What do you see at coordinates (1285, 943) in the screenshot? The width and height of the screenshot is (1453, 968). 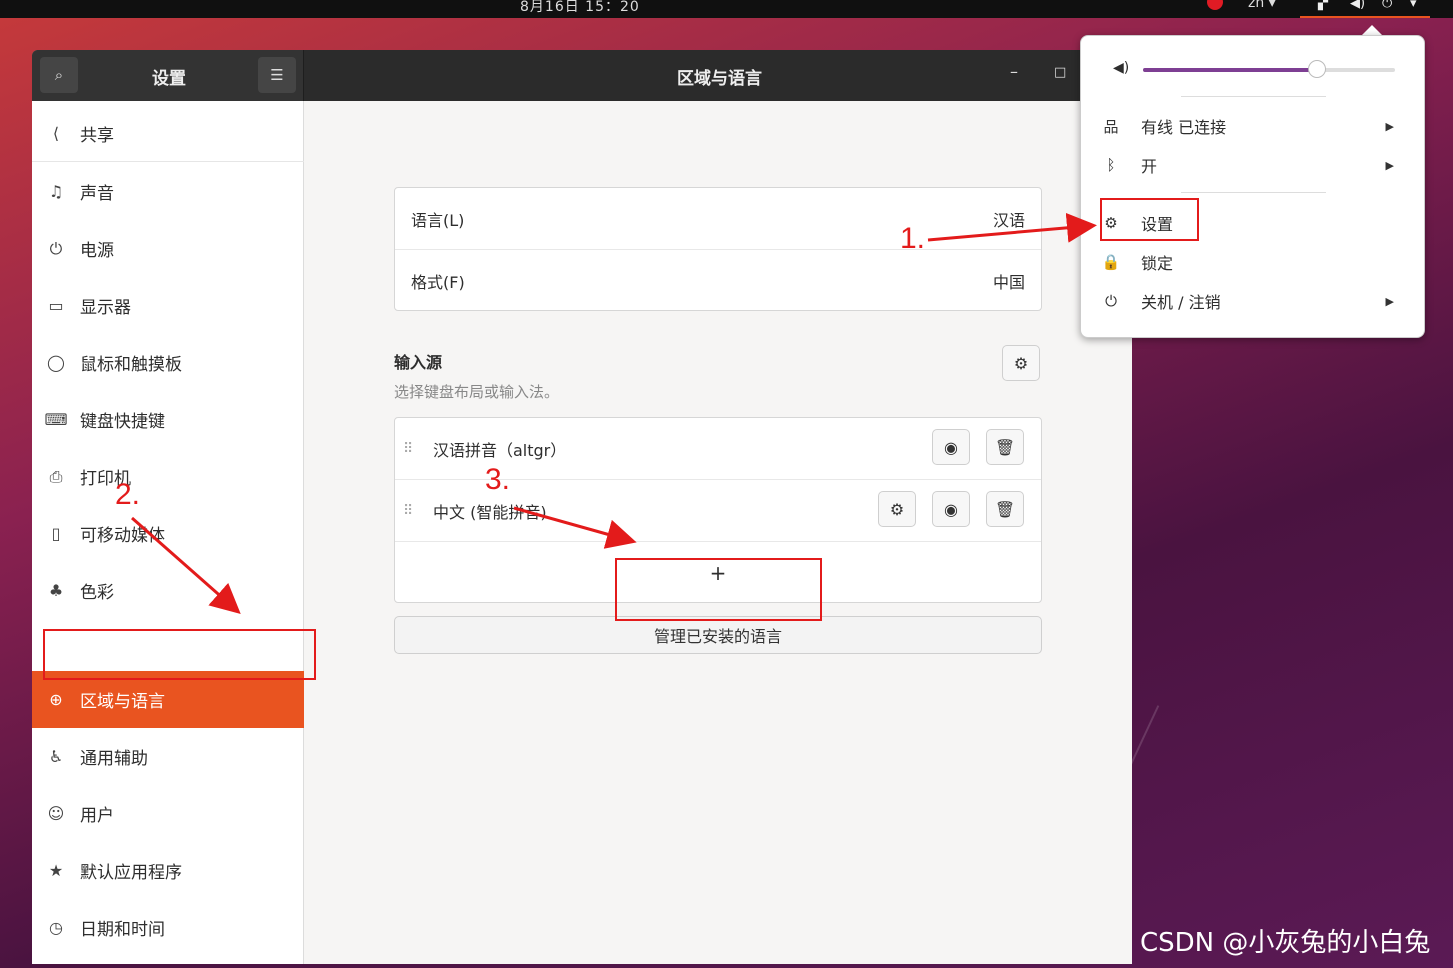 I see `watermark: CSDN @小灰兔的小白兔` at bounding box center [1285, 943].